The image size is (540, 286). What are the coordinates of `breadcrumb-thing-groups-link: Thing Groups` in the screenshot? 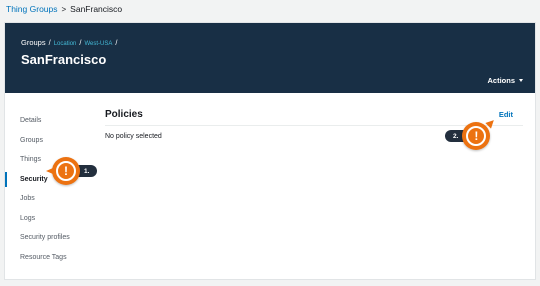 It's located at (32, 9).